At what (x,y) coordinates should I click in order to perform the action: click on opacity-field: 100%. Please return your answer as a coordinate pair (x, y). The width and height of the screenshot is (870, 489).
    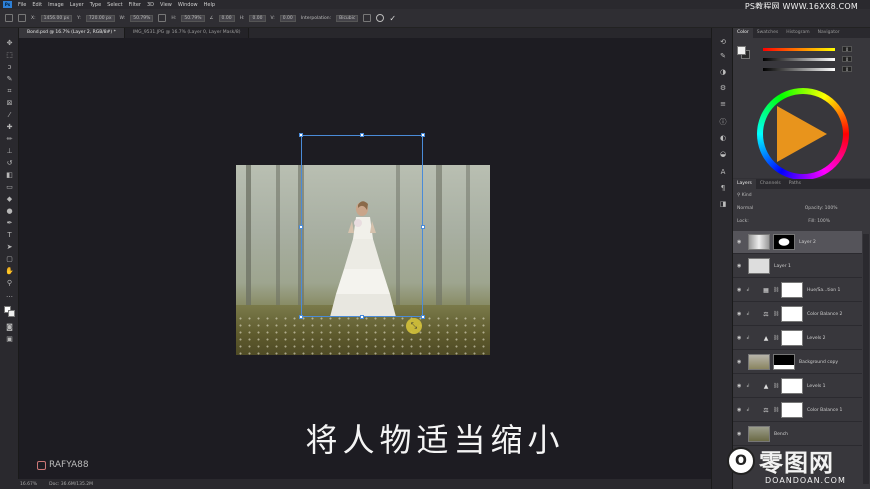
    Looking at the image, I should click on (831, 208).